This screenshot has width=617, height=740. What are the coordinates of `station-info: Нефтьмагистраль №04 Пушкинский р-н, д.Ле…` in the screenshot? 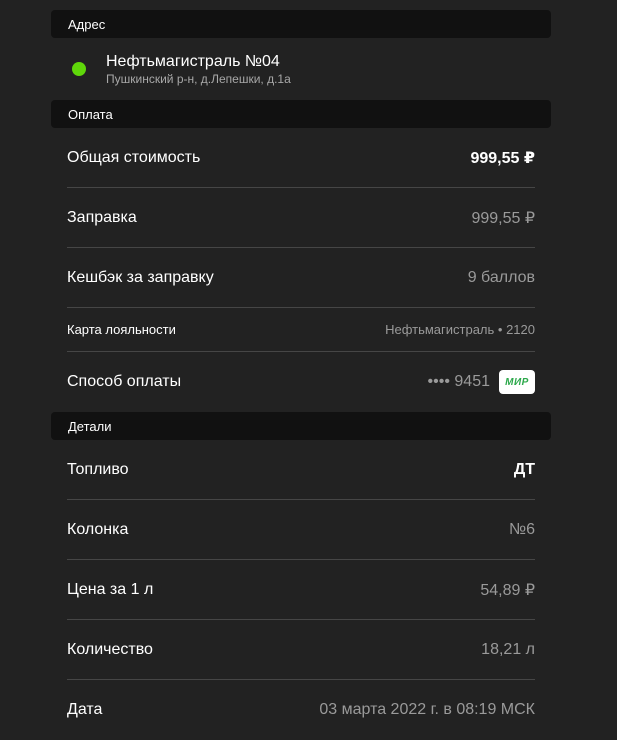 It's located at (198, 69).